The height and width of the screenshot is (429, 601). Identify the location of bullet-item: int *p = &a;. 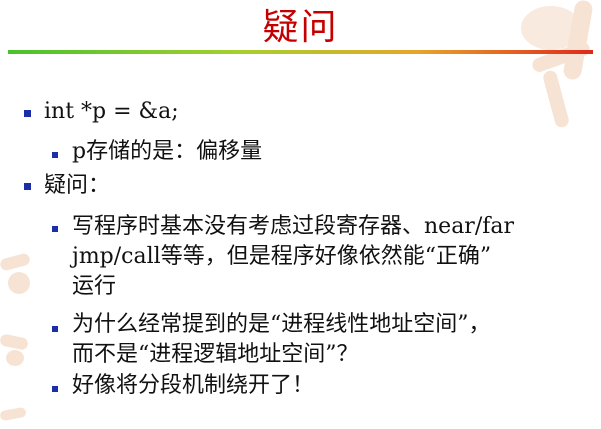
(111, 112).